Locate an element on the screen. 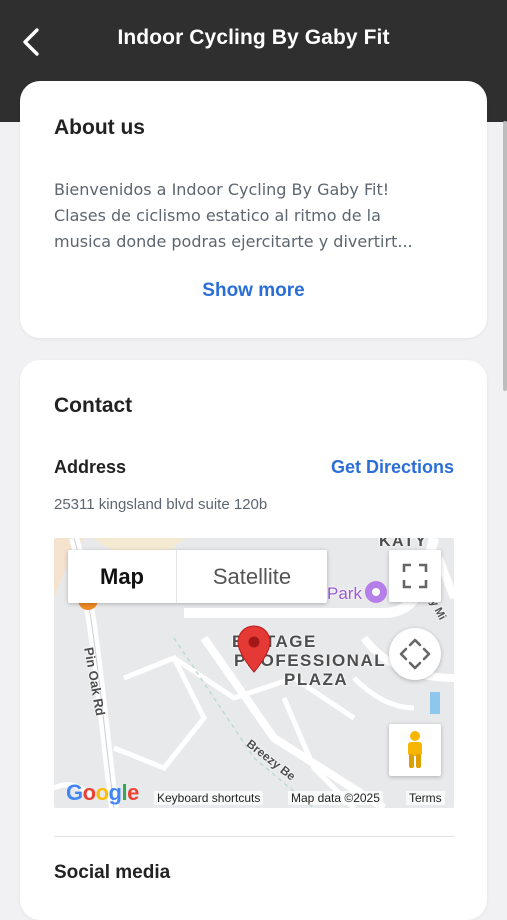 Image resolution: width=507 pixels, height=920 pixels. map-data-attribution: Map data ©2025 is located at coordinates (335, 798).